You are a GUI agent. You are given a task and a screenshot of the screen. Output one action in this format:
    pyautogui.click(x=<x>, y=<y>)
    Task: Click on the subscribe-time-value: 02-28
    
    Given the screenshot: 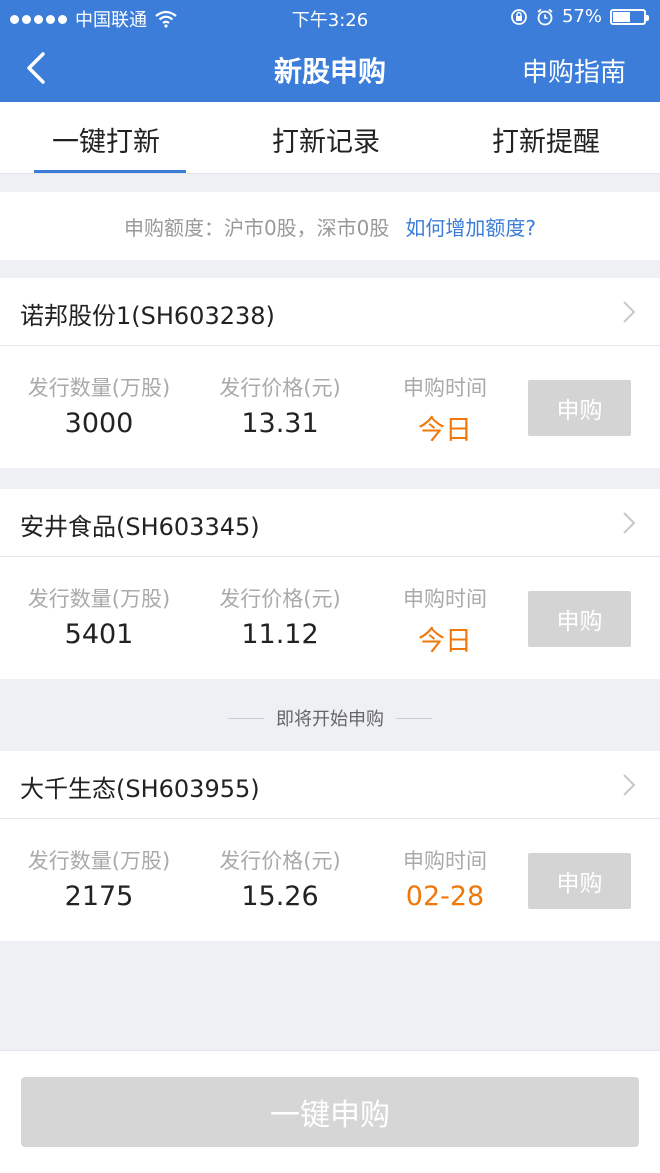 What is the action you would take?
    pyautogui.click(x=445, y=896)
    